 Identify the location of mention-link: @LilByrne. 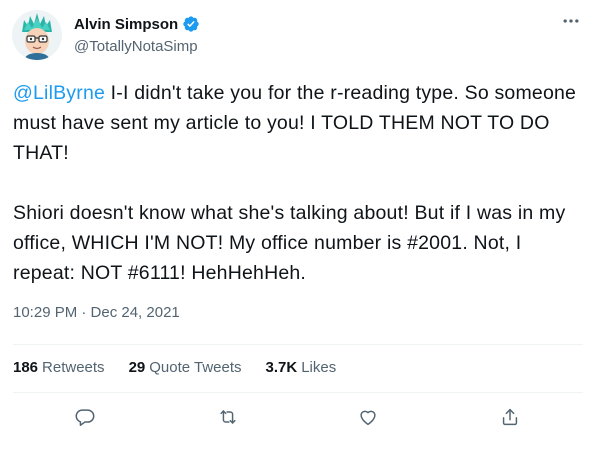
(59, 93).